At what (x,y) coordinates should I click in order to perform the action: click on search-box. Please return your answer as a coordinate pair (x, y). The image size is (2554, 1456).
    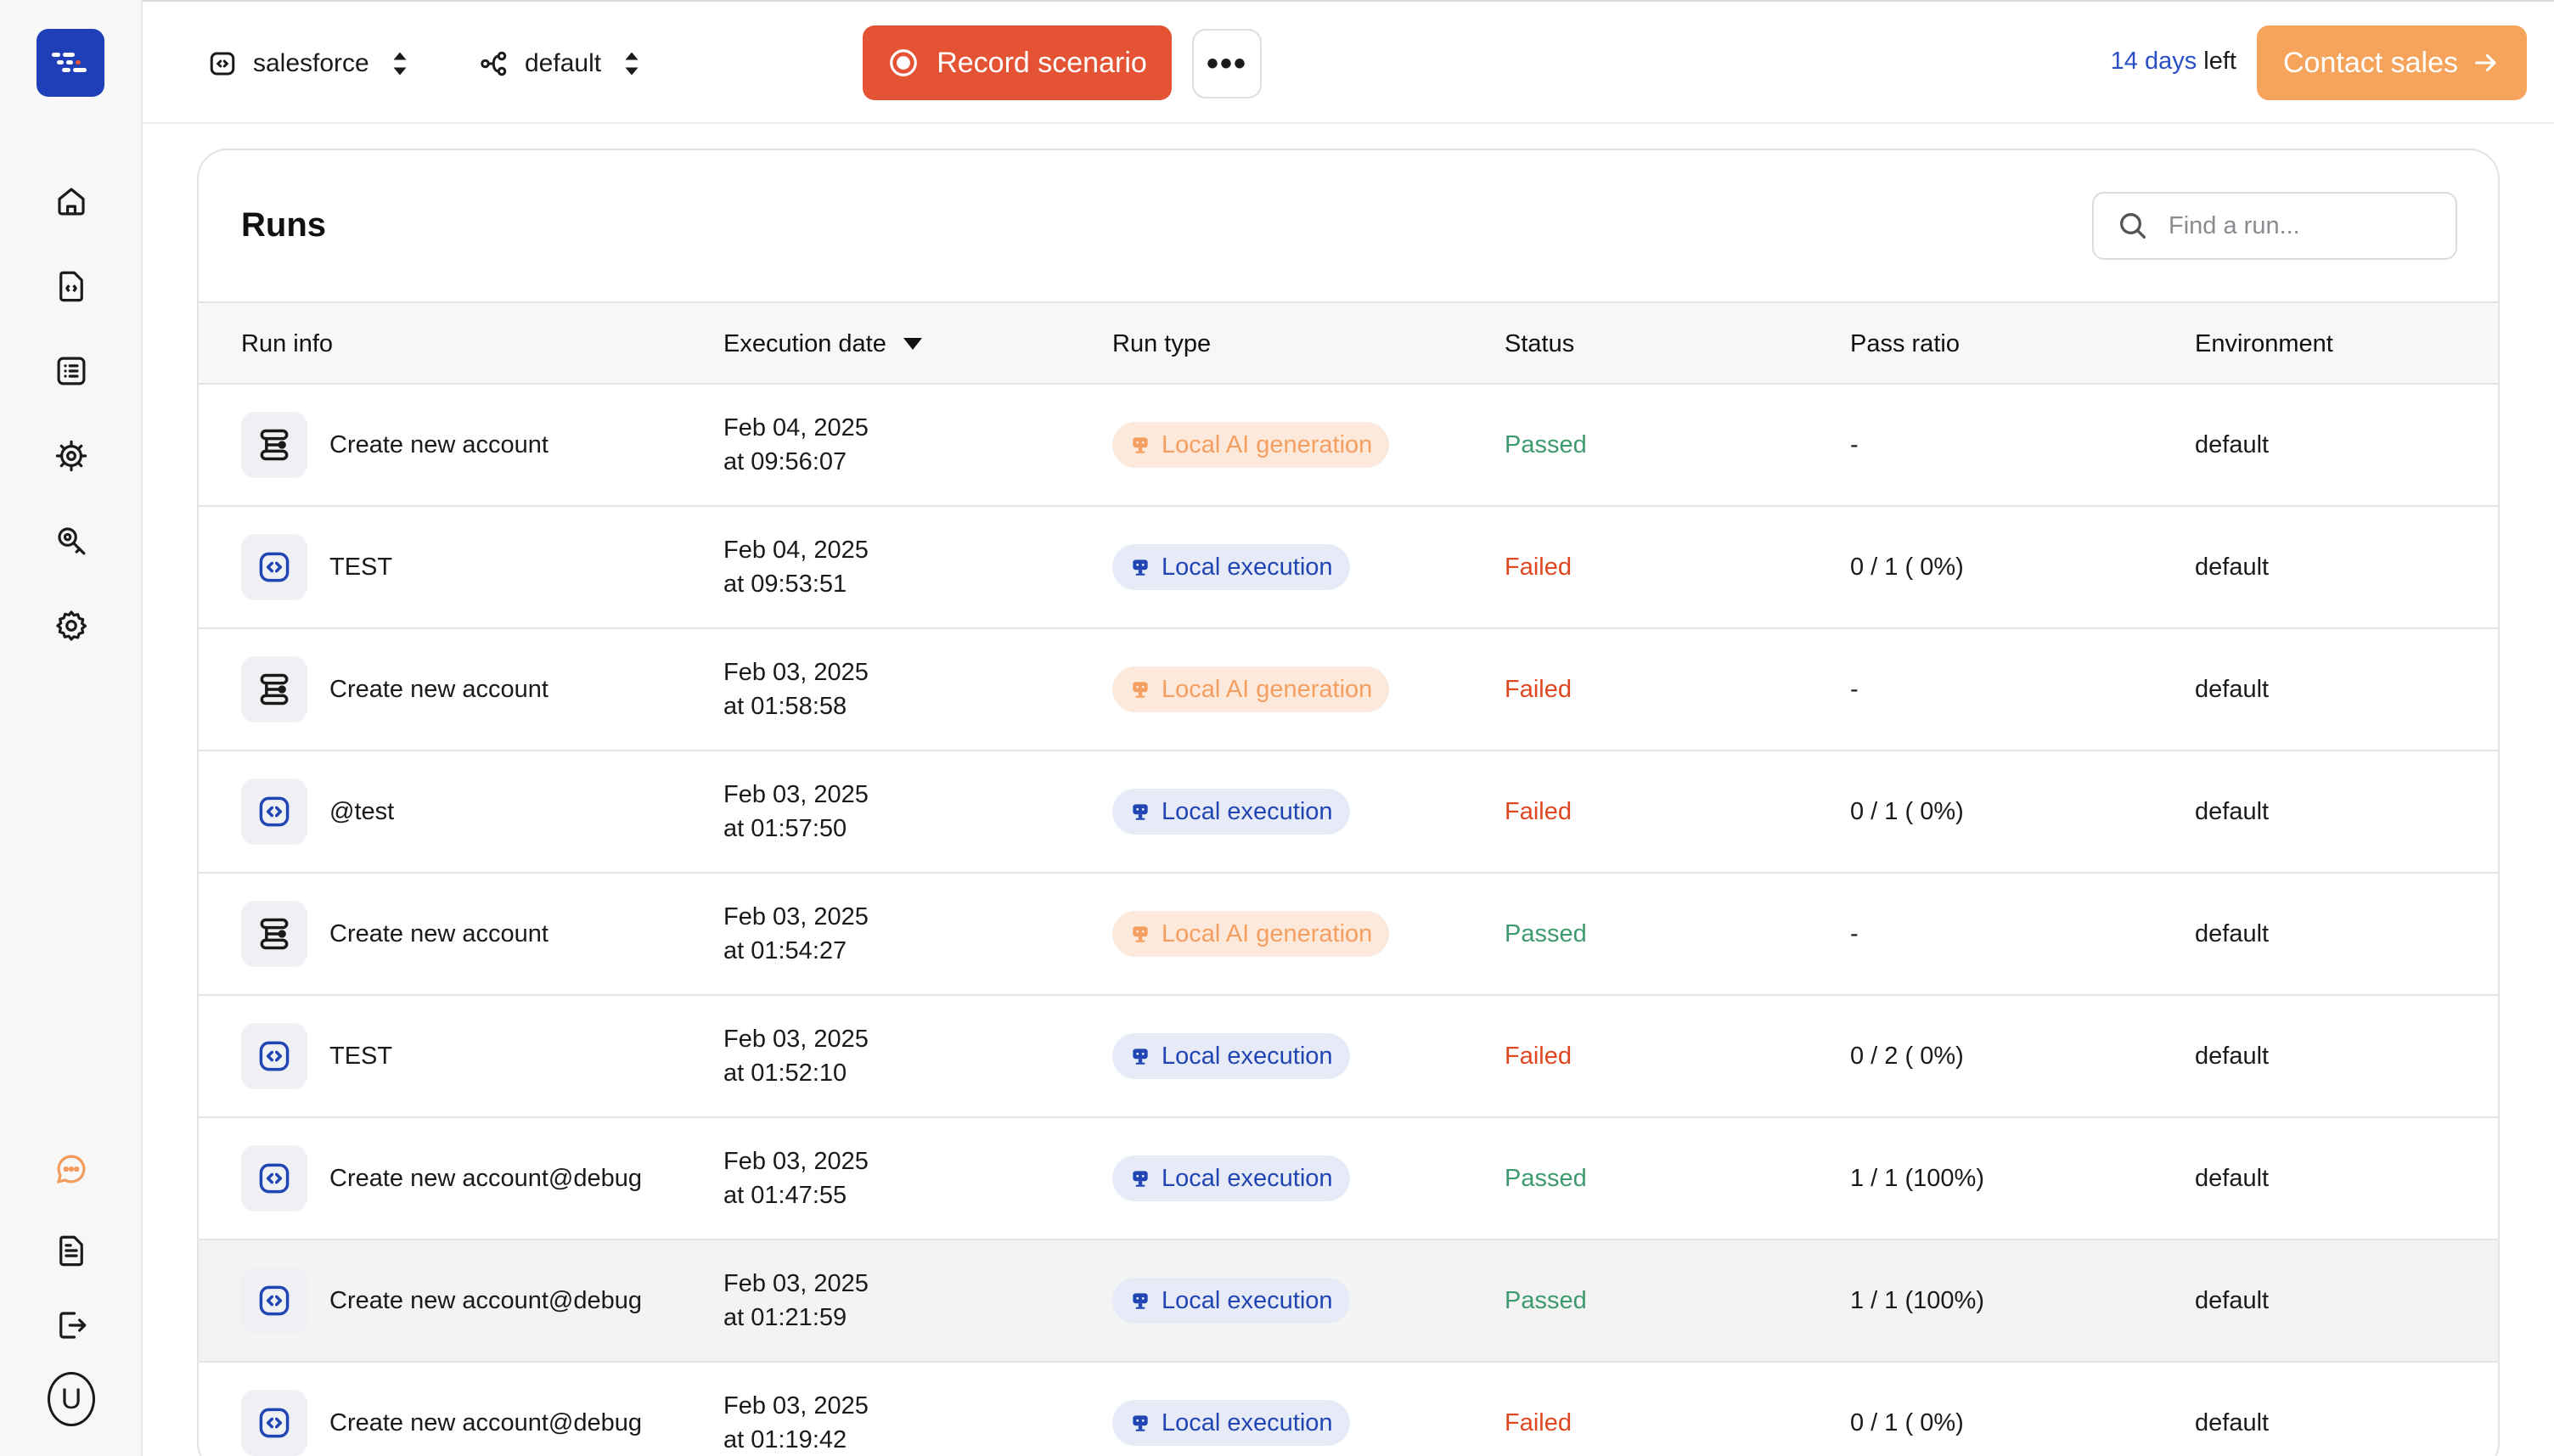
    Looking at the image, I should click on (2274, 226).